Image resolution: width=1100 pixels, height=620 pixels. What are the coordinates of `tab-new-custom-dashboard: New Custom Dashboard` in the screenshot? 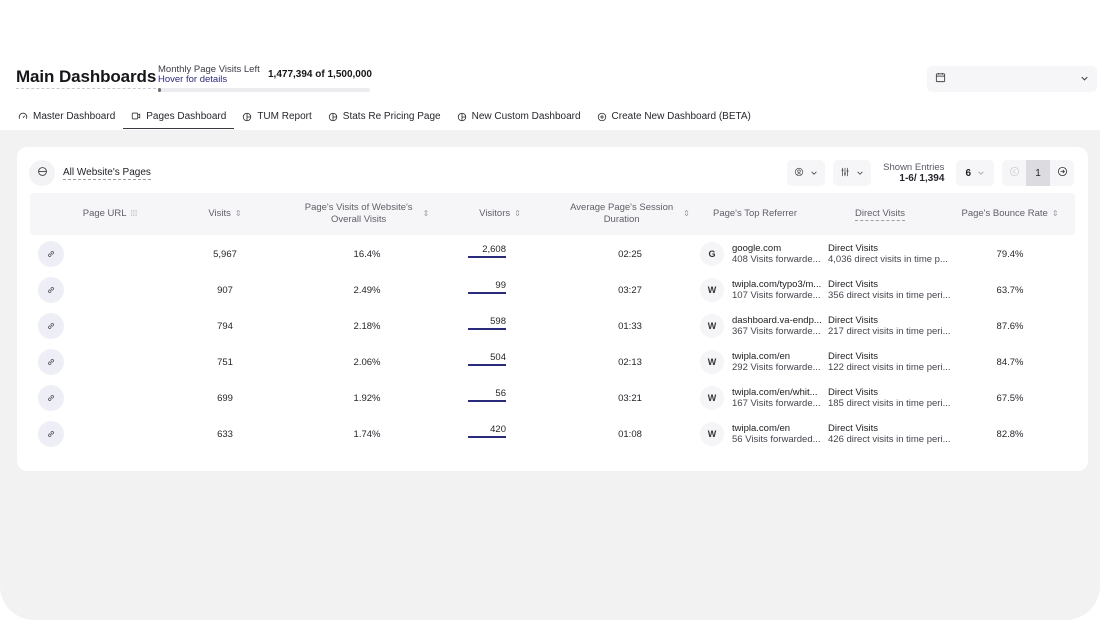 It's located at (519, 116).